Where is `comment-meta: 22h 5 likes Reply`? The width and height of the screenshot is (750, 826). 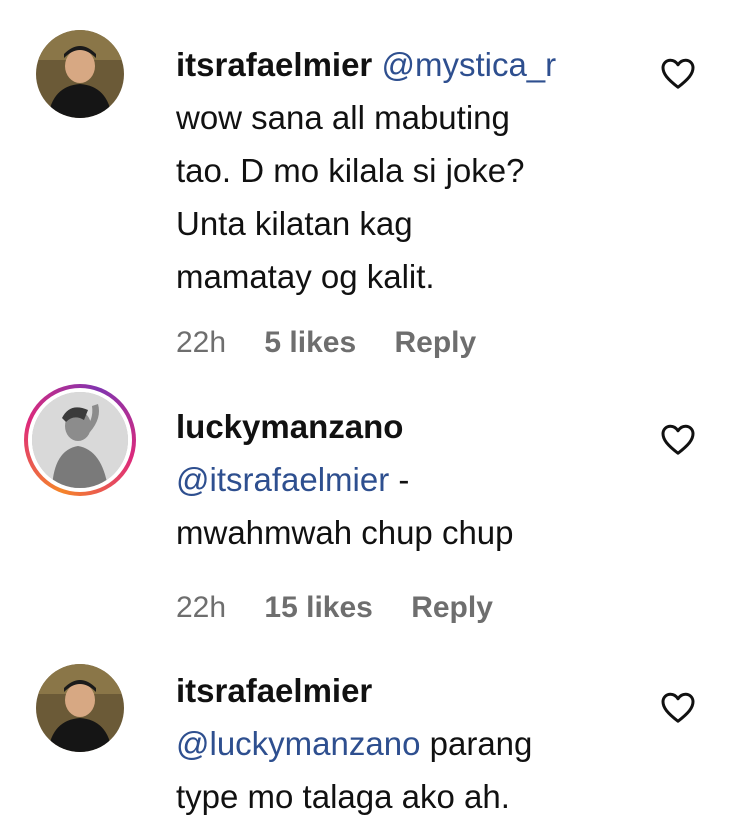
comment-meta: 22h 5 likes Reply is located at coordinates (341, 343).